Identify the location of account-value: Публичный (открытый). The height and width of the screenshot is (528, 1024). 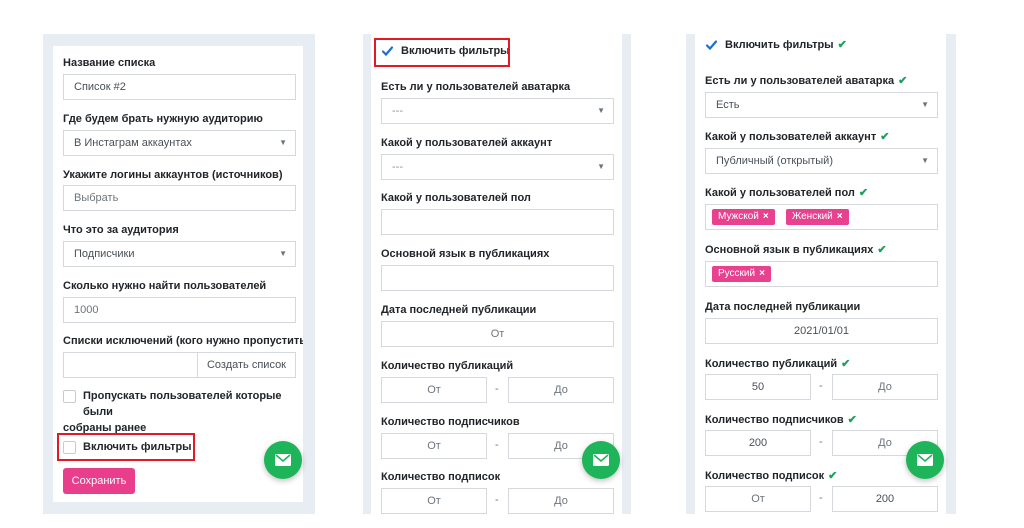
(774, 161).